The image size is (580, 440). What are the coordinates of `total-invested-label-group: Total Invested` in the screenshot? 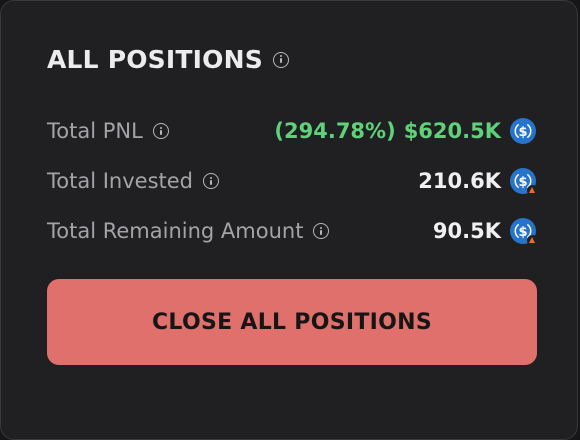 It's located at (133, 181).